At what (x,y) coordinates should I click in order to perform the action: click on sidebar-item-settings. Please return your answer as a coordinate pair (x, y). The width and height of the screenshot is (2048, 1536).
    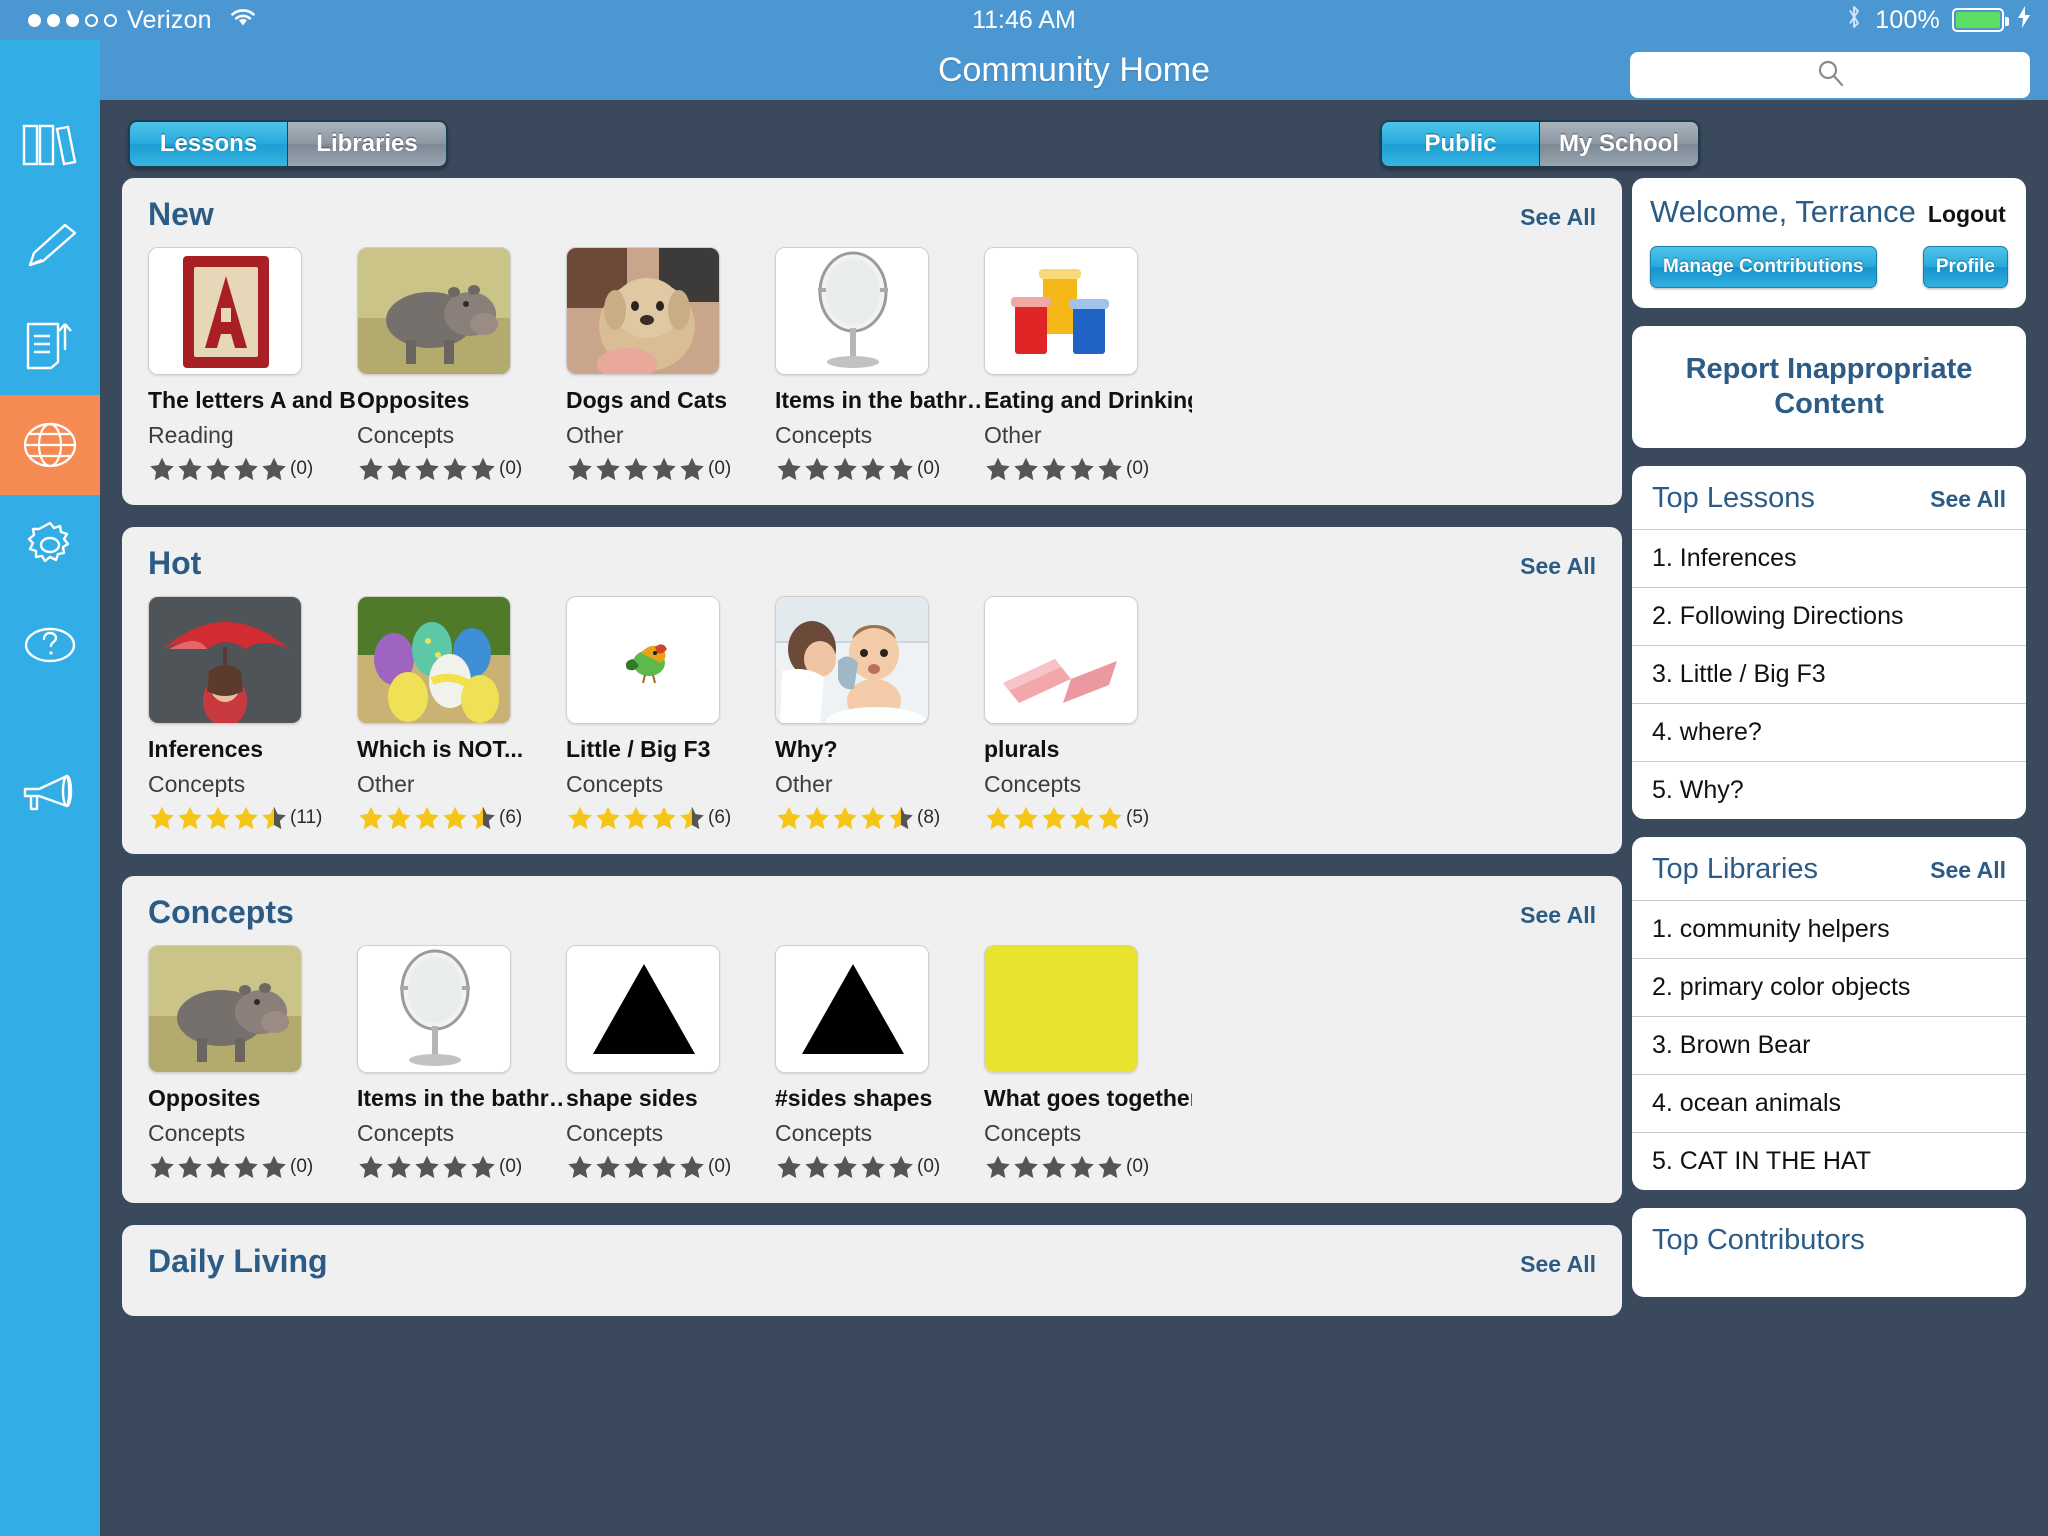
    Looking at the image, I should click on (50, 545).